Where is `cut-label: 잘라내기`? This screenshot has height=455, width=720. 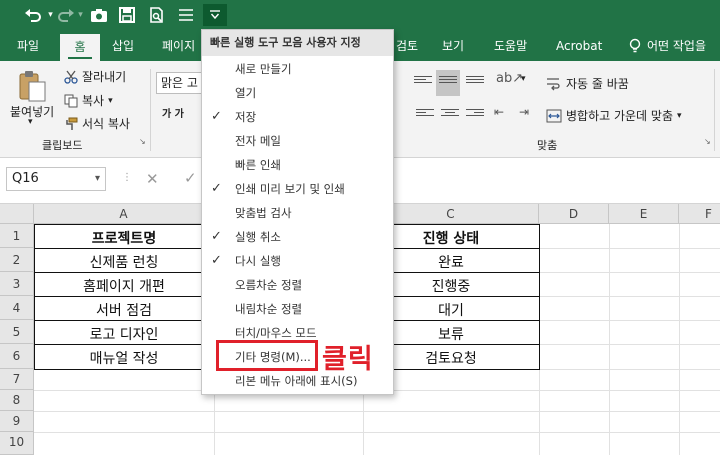
cut-label: 잘라내기 is located at coordinates (104, 77).